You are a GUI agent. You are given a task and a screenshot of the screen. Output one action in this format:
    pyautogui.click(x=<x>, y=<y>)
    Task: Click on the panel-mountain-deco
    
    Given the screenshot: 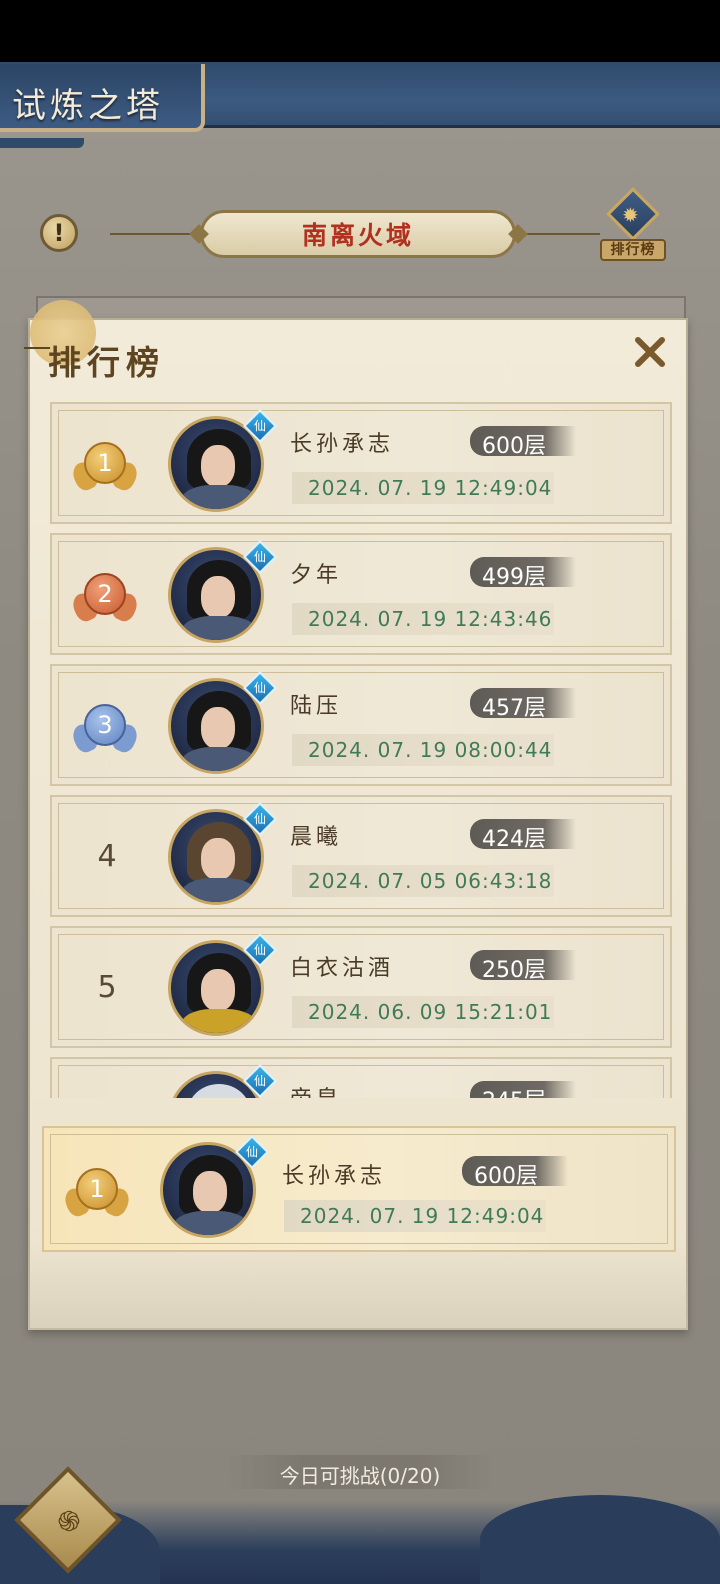 What is the action you would take?
    pyautogui.click(x=358, y=1285)
    